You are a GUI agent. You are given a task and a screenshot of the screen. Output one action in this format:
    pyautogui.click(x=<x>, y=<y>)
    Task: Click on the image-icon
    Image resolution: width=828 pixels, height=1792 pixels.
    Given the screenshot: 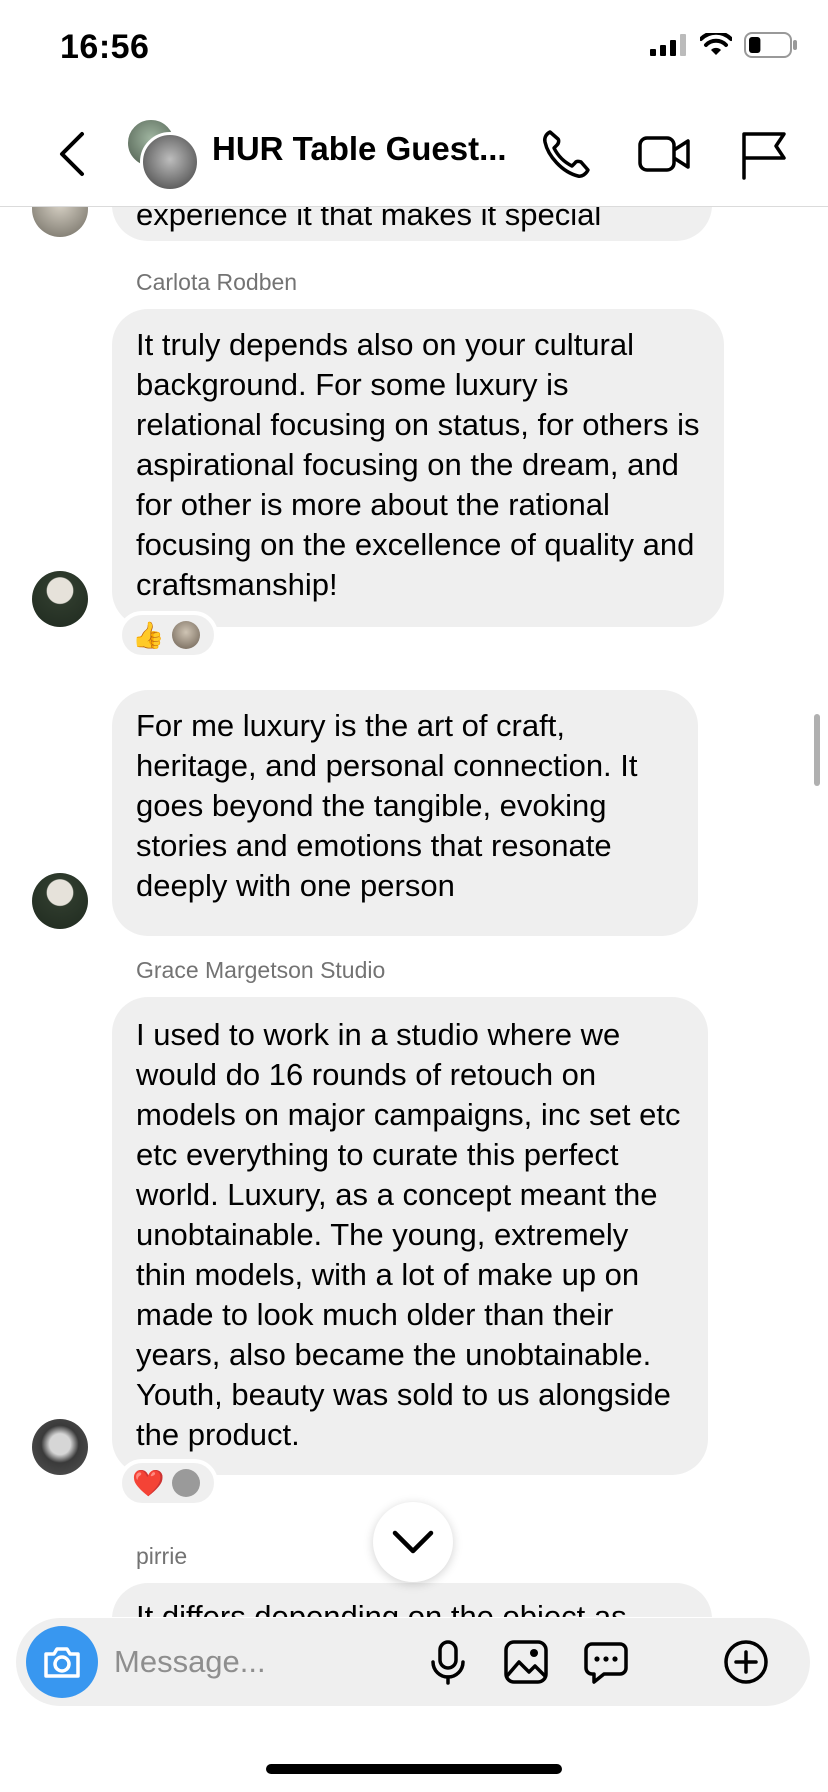 What is the action you would take?
    pyautogui.click(x=526, y=1662)
    